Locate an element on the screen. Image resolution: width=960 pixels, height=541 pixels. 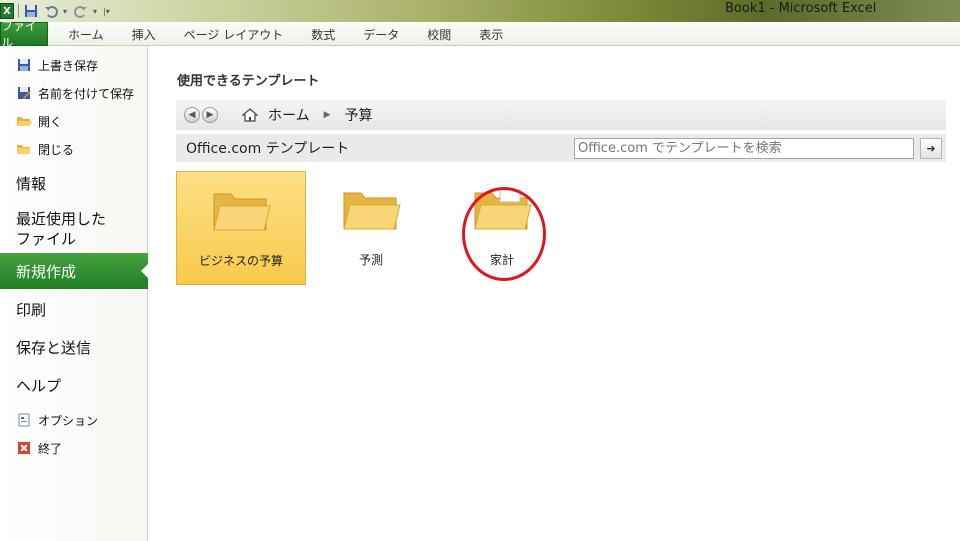
ribbon-tabs: ホーム 挿入 ページ レイアウト 数式 データ 校閲 表示 is located at coordinates (285, 34).